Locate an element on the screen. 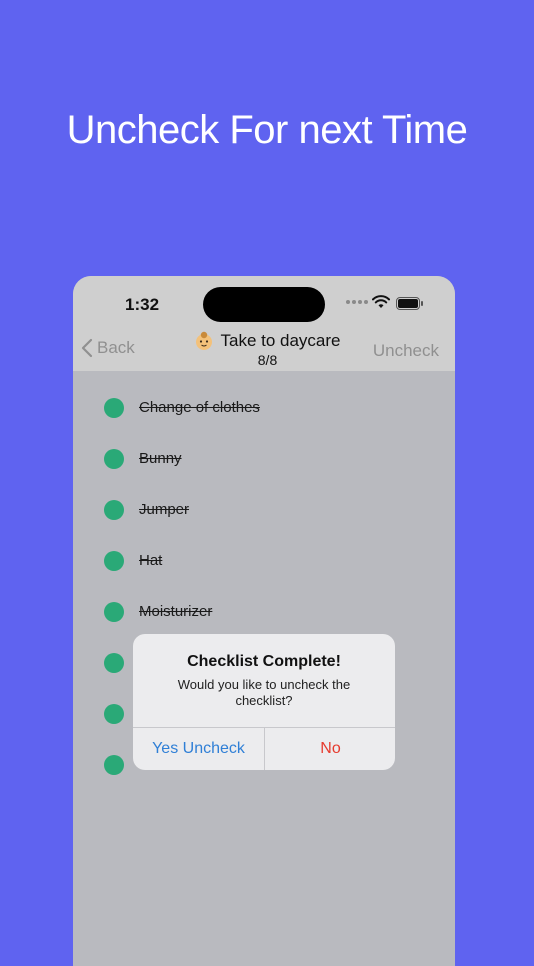  battery-icon is located at coordinates (409, 303).